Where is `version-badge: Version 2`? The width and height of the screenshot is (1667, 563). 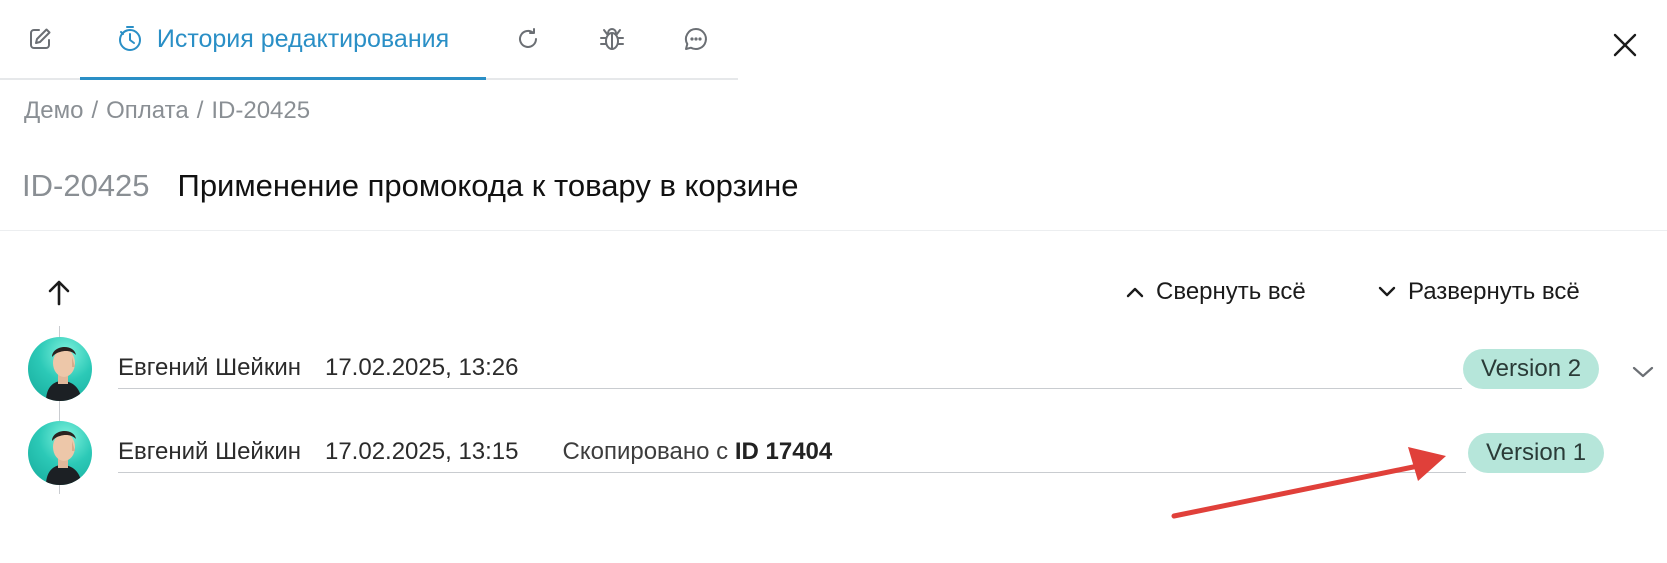 version-badge: Version 2 is located at coordinates (1531, 369).